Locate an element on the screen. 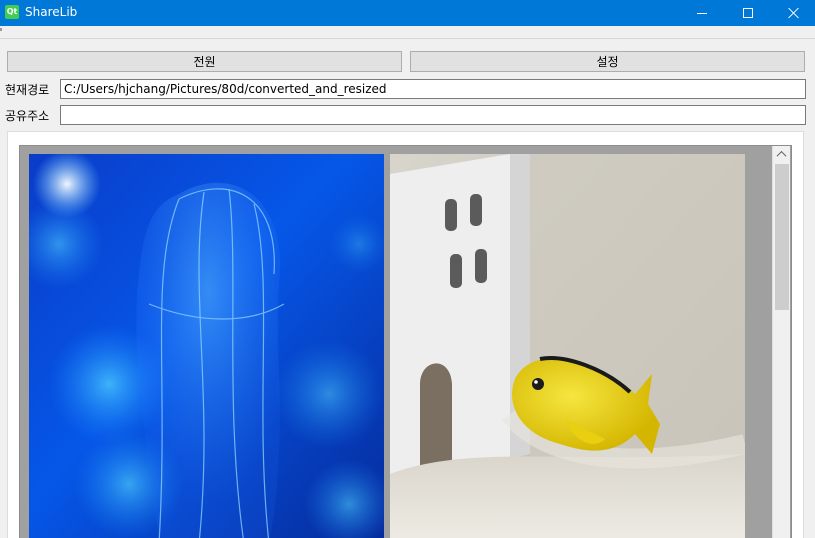 The height and width of the screenshot is (538, 815). close-button is located at coordinates (793, 13).